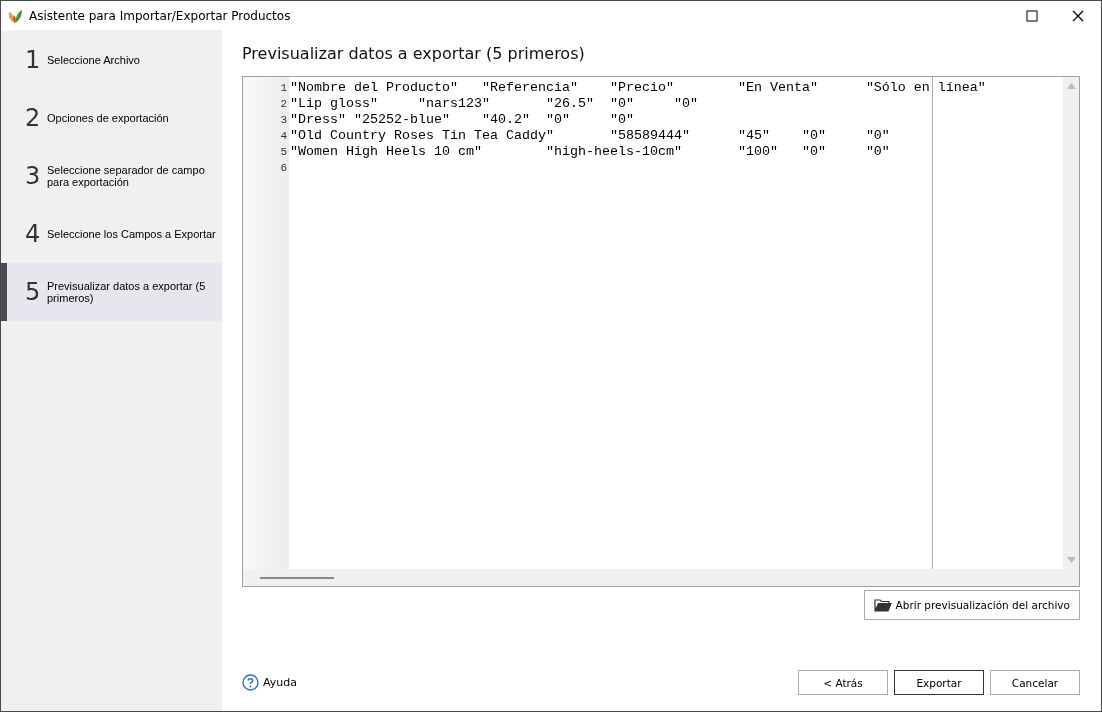  Describe the element at coordinates (127, 292) in the screenshot. I see `step-label: Previsualizar datos a exportar (5 primeros)` at that location.